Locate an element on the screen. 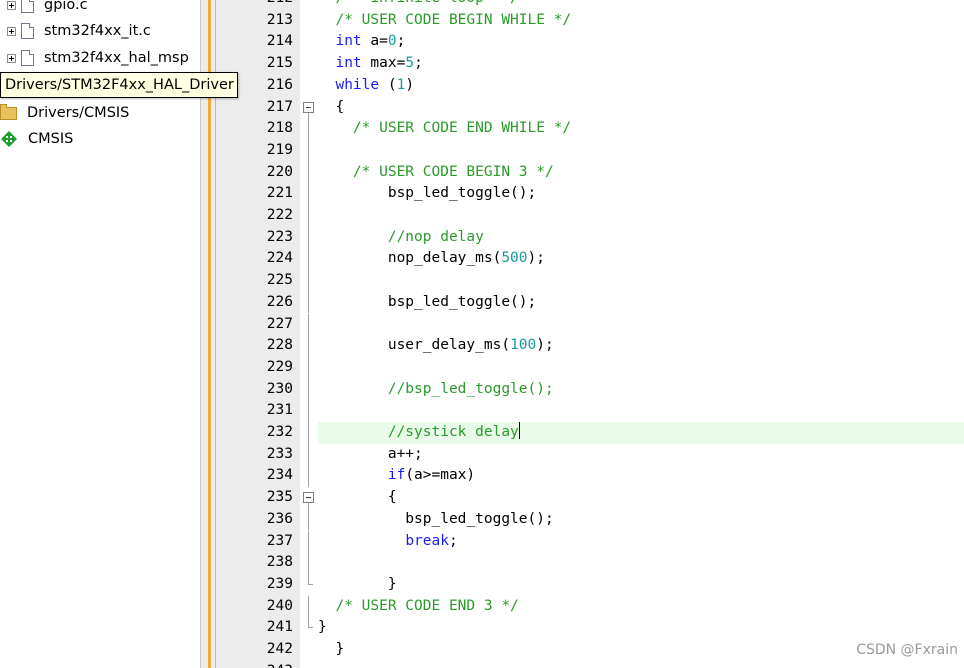 This screenshot has width=964, height=668. code-line: //nop delay is located at coordinates (401, 238).